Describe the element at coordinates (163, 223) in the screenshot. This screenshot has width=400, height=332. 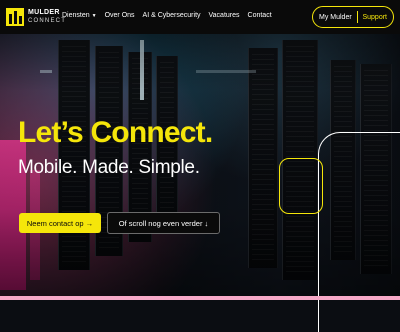
I see `scroll-down-button: Of scroll nog even verder ↓` at that location.